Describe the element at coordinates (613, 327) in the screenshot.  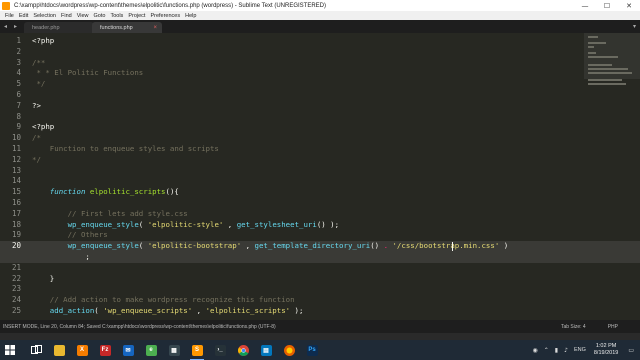
I see `syntax-indicator: PHP` at that location.